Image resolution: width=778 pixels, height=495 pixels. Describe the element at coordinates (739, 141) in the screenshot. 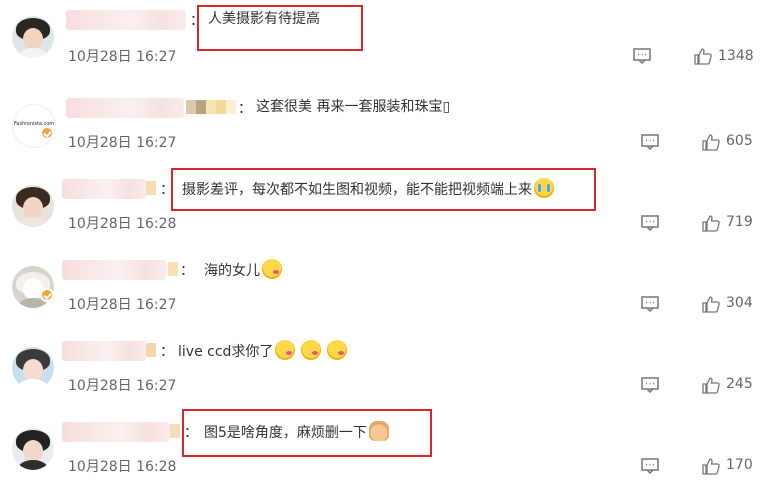

I see `like-count: 605` at that location.